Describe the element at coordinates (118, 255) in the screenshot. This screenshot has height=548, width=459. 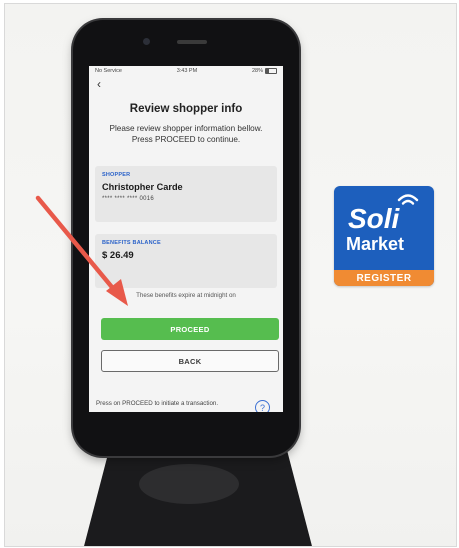
I see `benefits-balance: $ 26.49` at that location.